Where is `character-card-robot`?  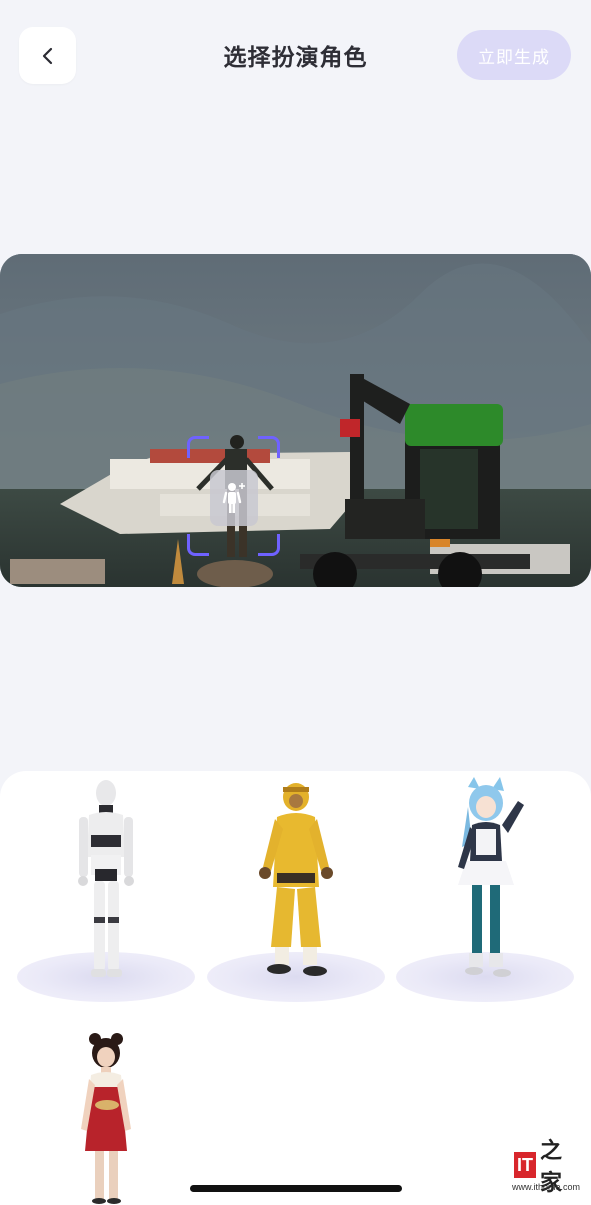
character-card-robot is located at coordinates (106, 889).